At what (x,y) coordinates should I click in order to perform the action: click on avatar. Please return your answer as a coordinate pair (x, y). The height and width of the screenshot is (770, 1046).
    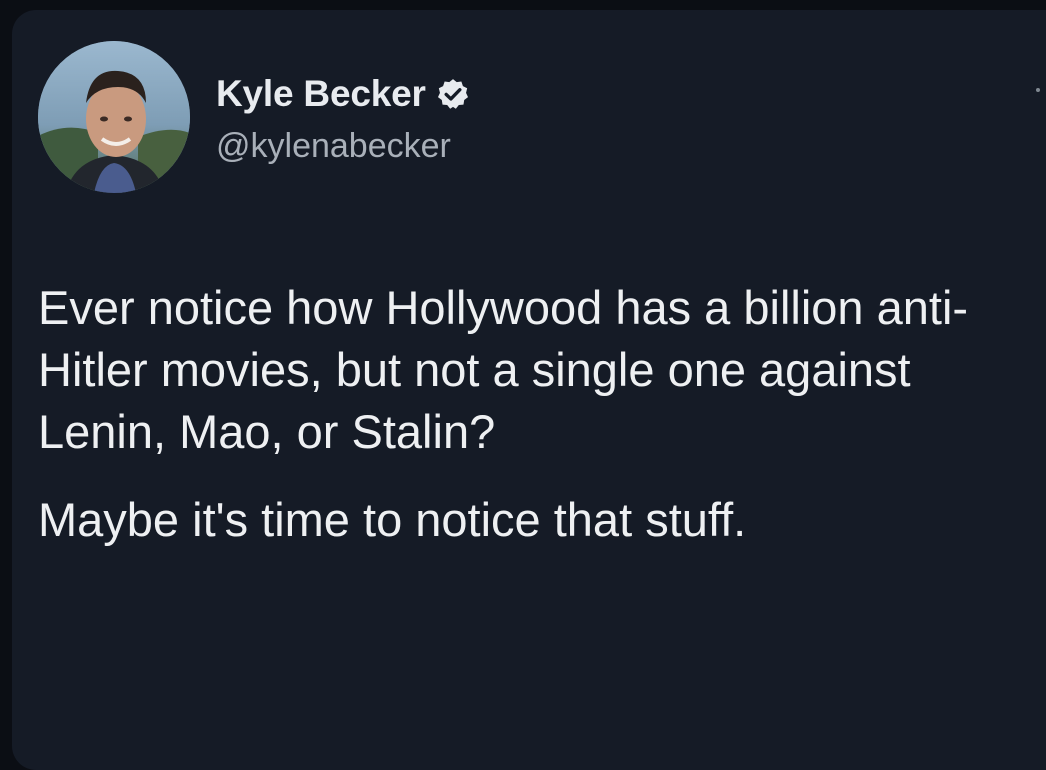
    Looking at the image, I should click on (114, 117).